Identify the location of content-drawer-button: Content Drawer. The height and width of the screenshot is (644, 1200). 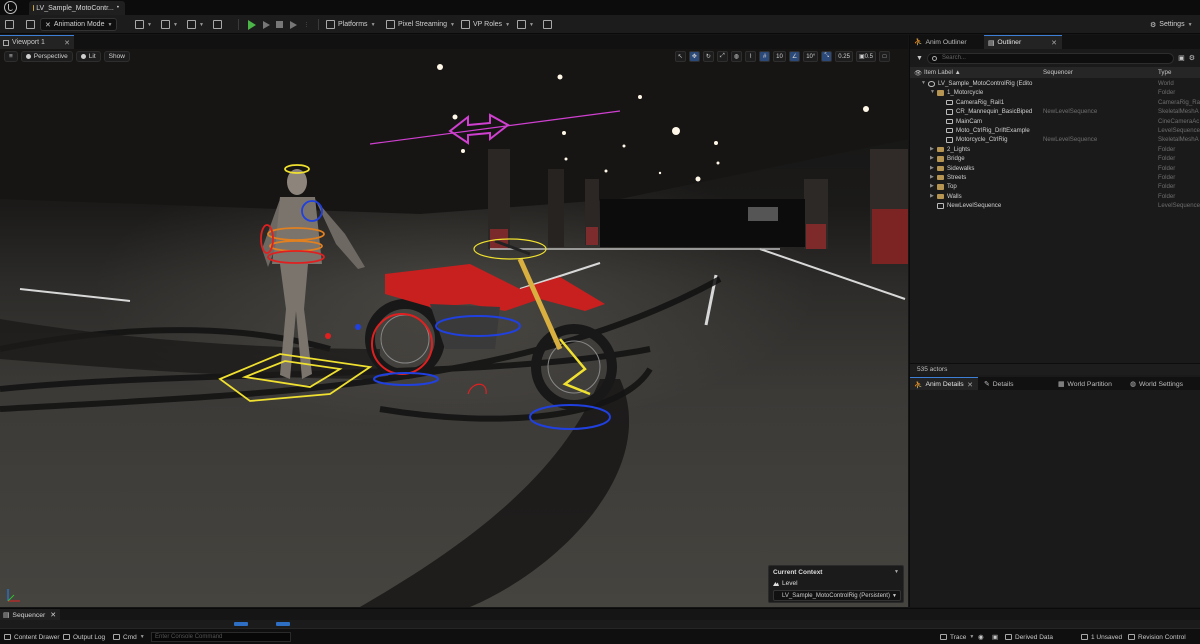
(32, 637).